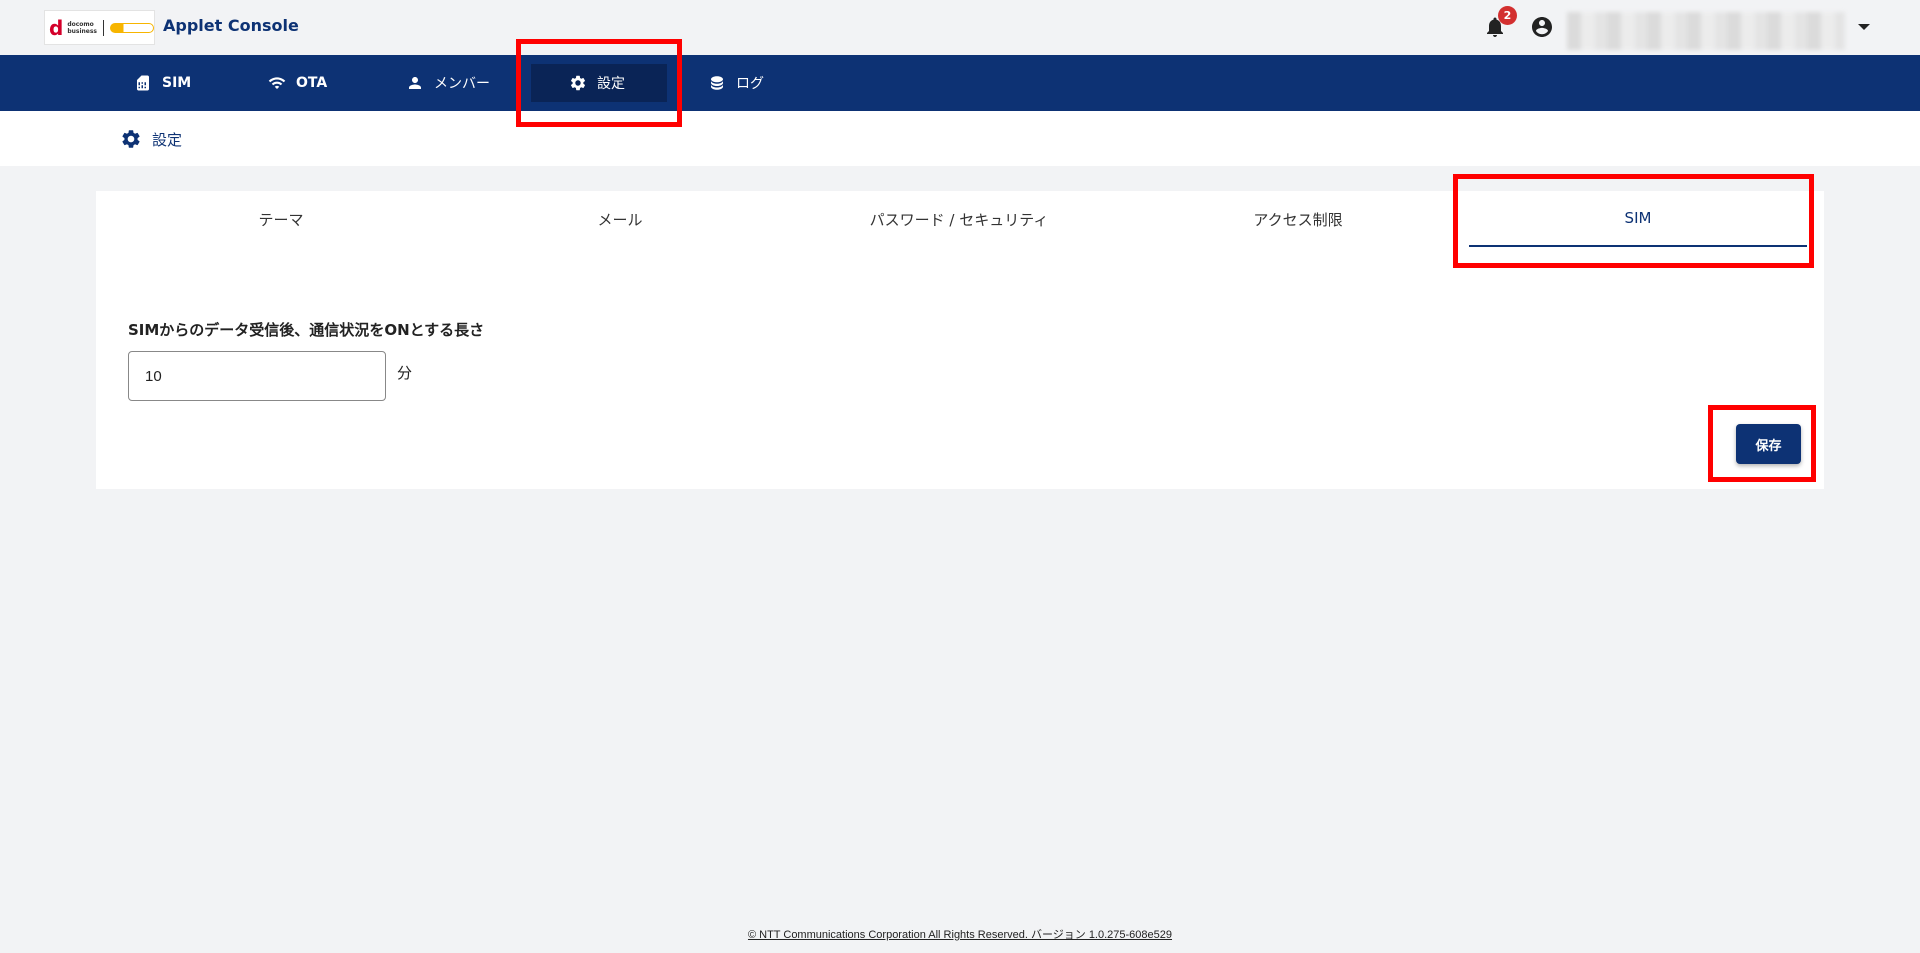 Image resolution: width=1920 pixels, height=953 pixels. I want to click on logo-text-line1: docomo, so click(80, 24).